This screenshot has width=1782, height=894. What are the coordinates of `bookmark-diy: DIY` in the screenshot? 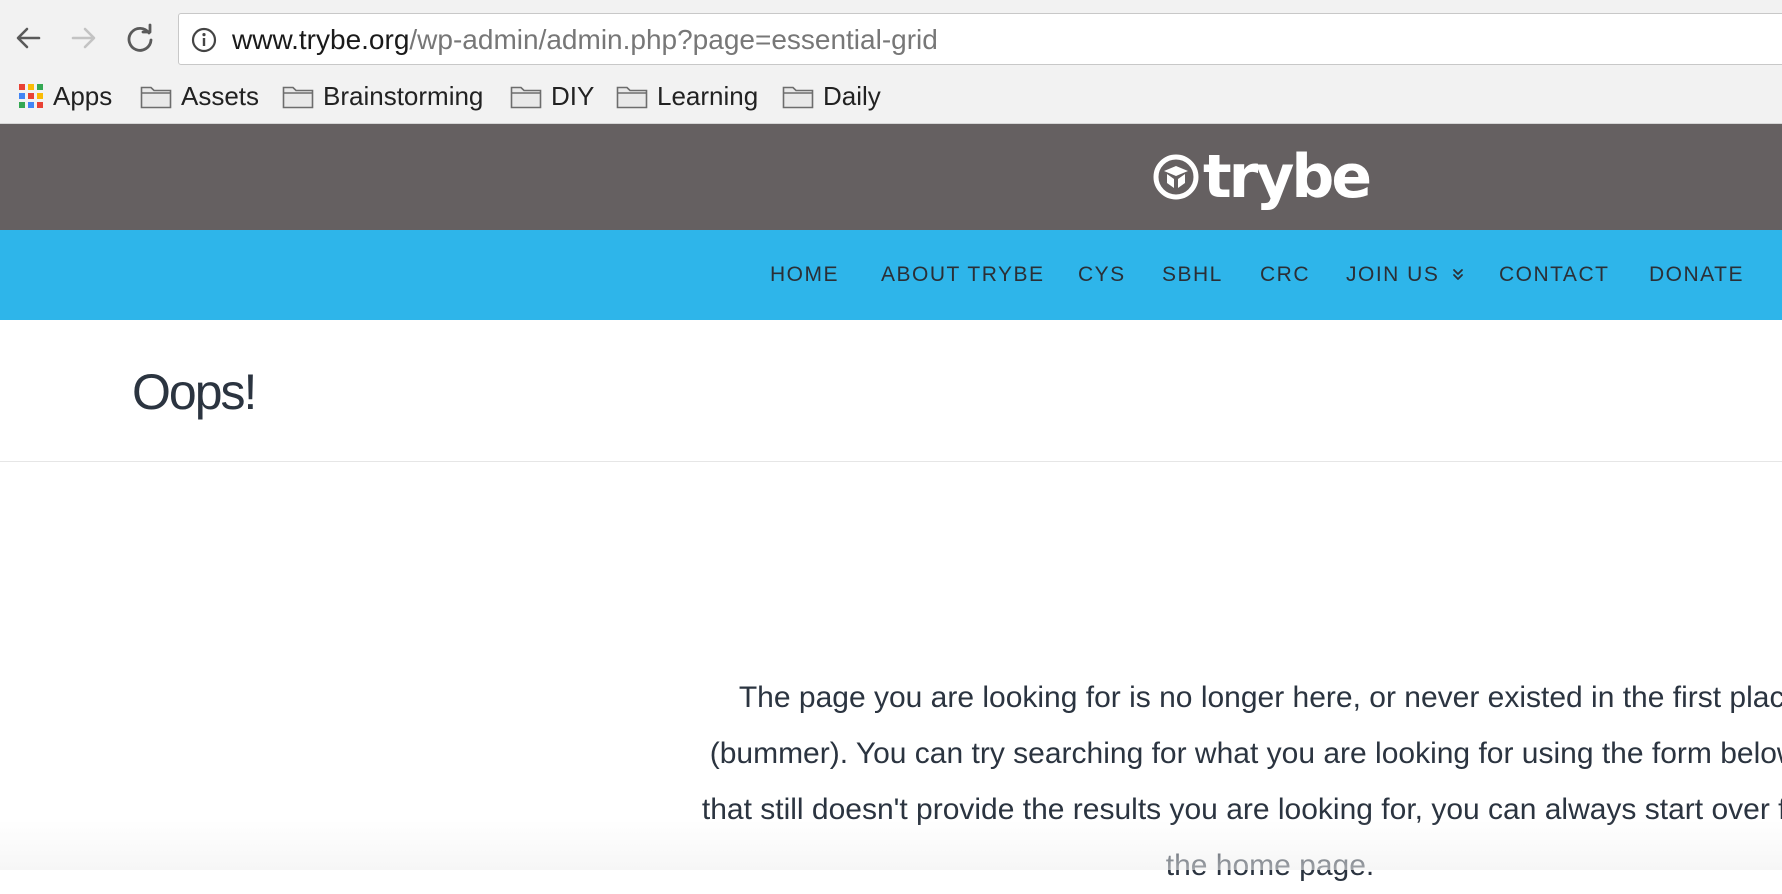 It's located at (552, 96).